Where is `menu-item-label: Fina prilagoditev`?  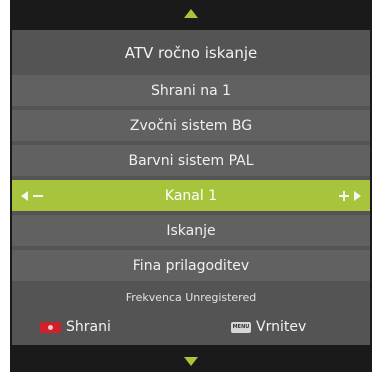
menu-item-label: Fina prilagoditev is located at coordinates (191, 265).